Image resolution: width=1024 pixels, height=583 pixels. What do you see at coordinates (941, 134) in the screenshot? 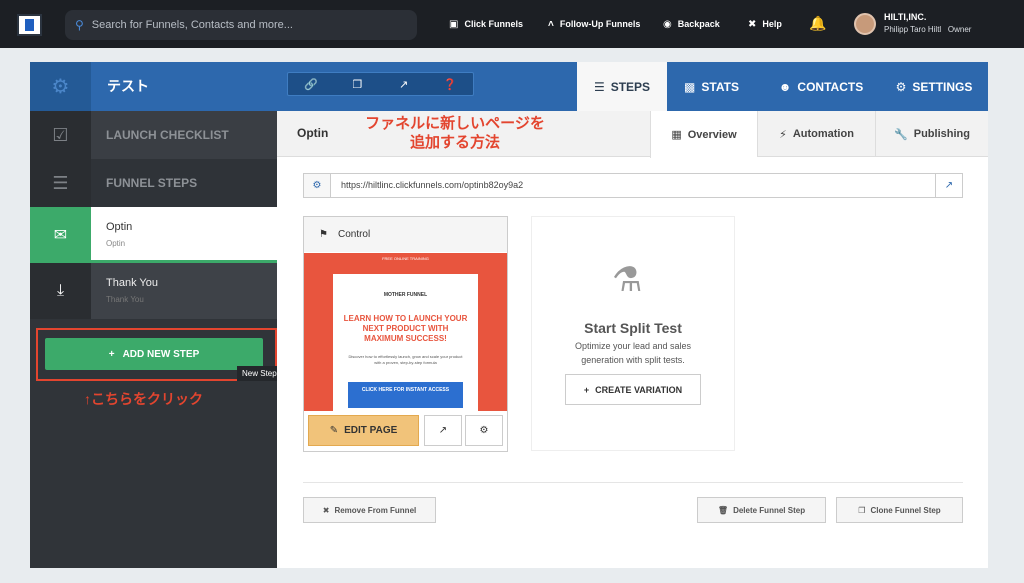
I see `subtab-label: Publishing` at bounding box center [941, 134].